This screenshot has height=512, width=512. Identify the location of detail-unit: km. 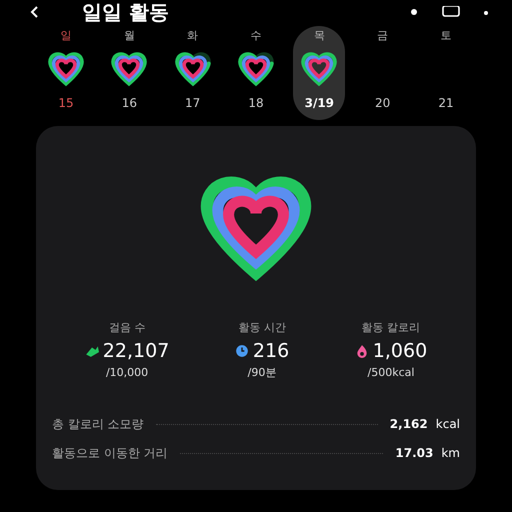
(450, 453).